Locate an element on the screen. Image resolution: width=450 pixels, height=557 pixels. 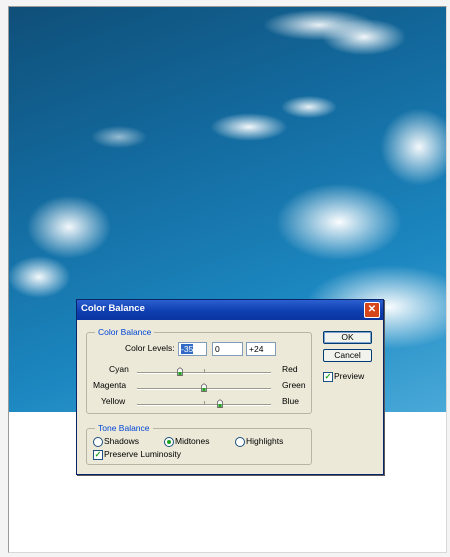
color-level-magenta-green-field: 0 is located at coordinates (227, 349).